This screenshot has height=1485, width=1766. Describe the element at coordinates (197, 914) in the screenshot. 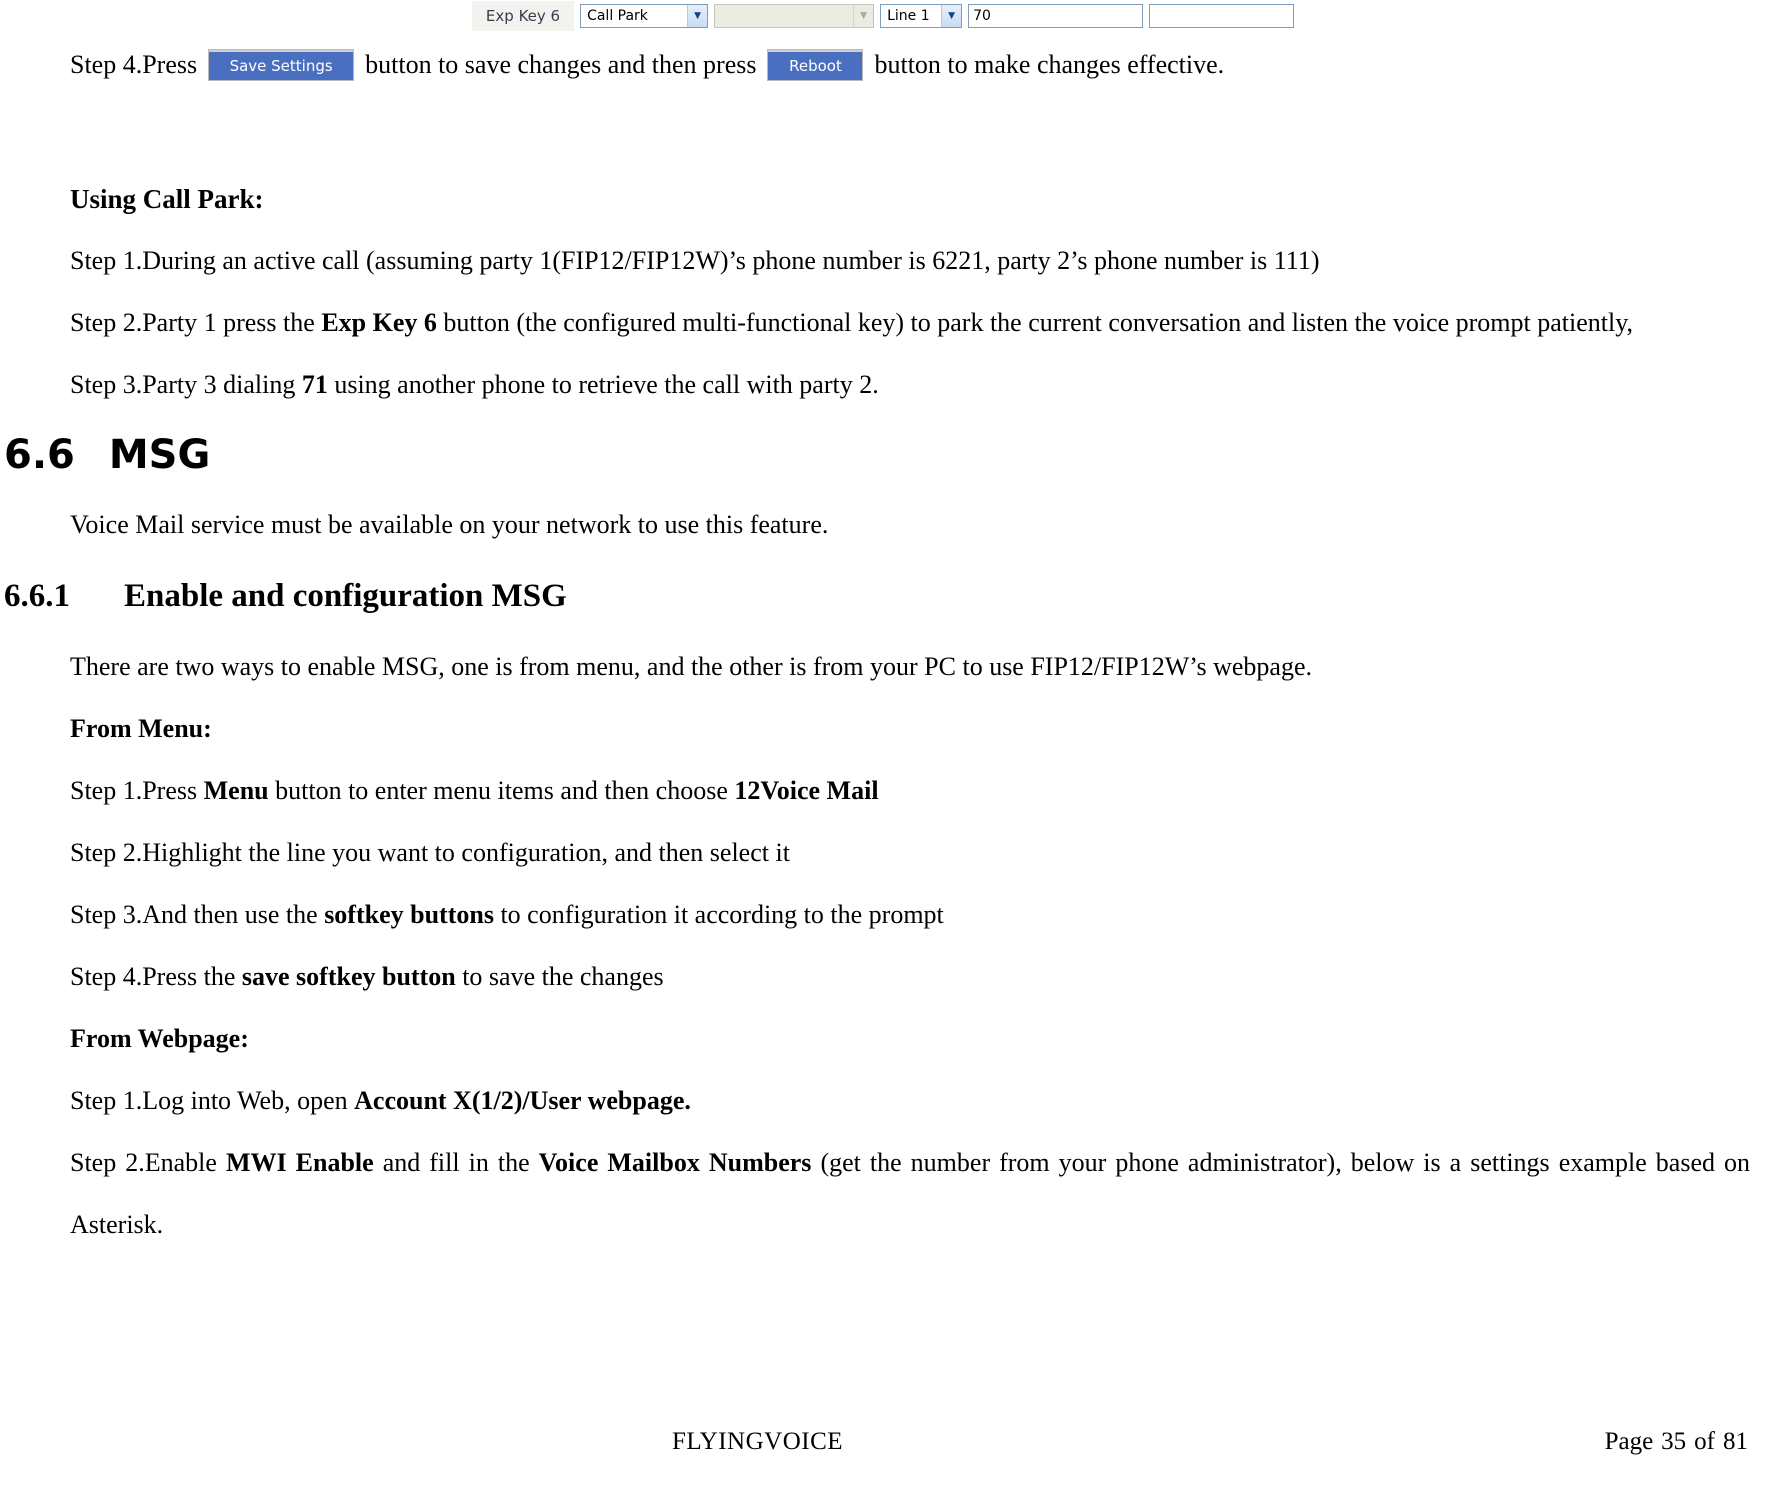

I see `menu-step3-a: Step 3.And then use the` at that location.